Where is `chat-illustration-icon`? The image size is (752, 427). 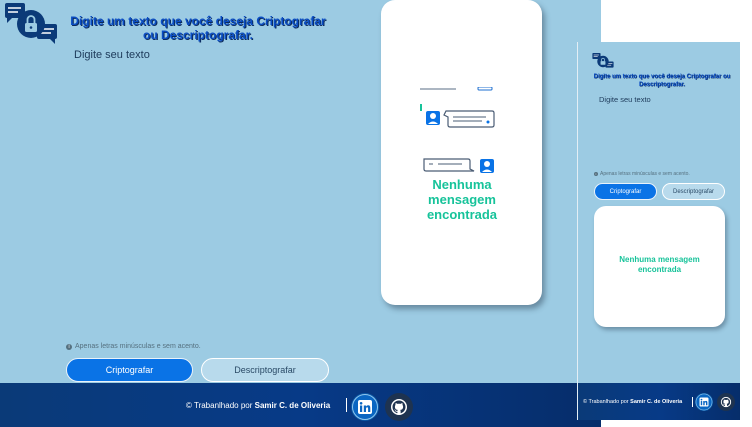
chat-illustration-icon is located at coordinates (460, 131).